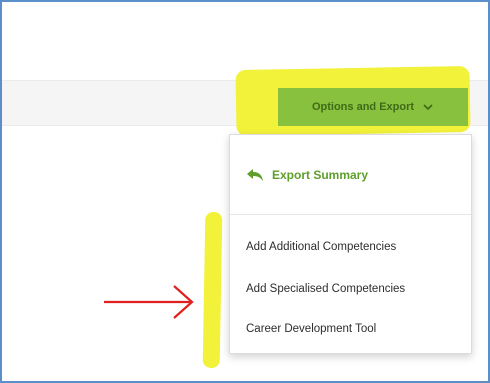  I want to click on options-and-export-button: Options and Export, so click(373, 107).